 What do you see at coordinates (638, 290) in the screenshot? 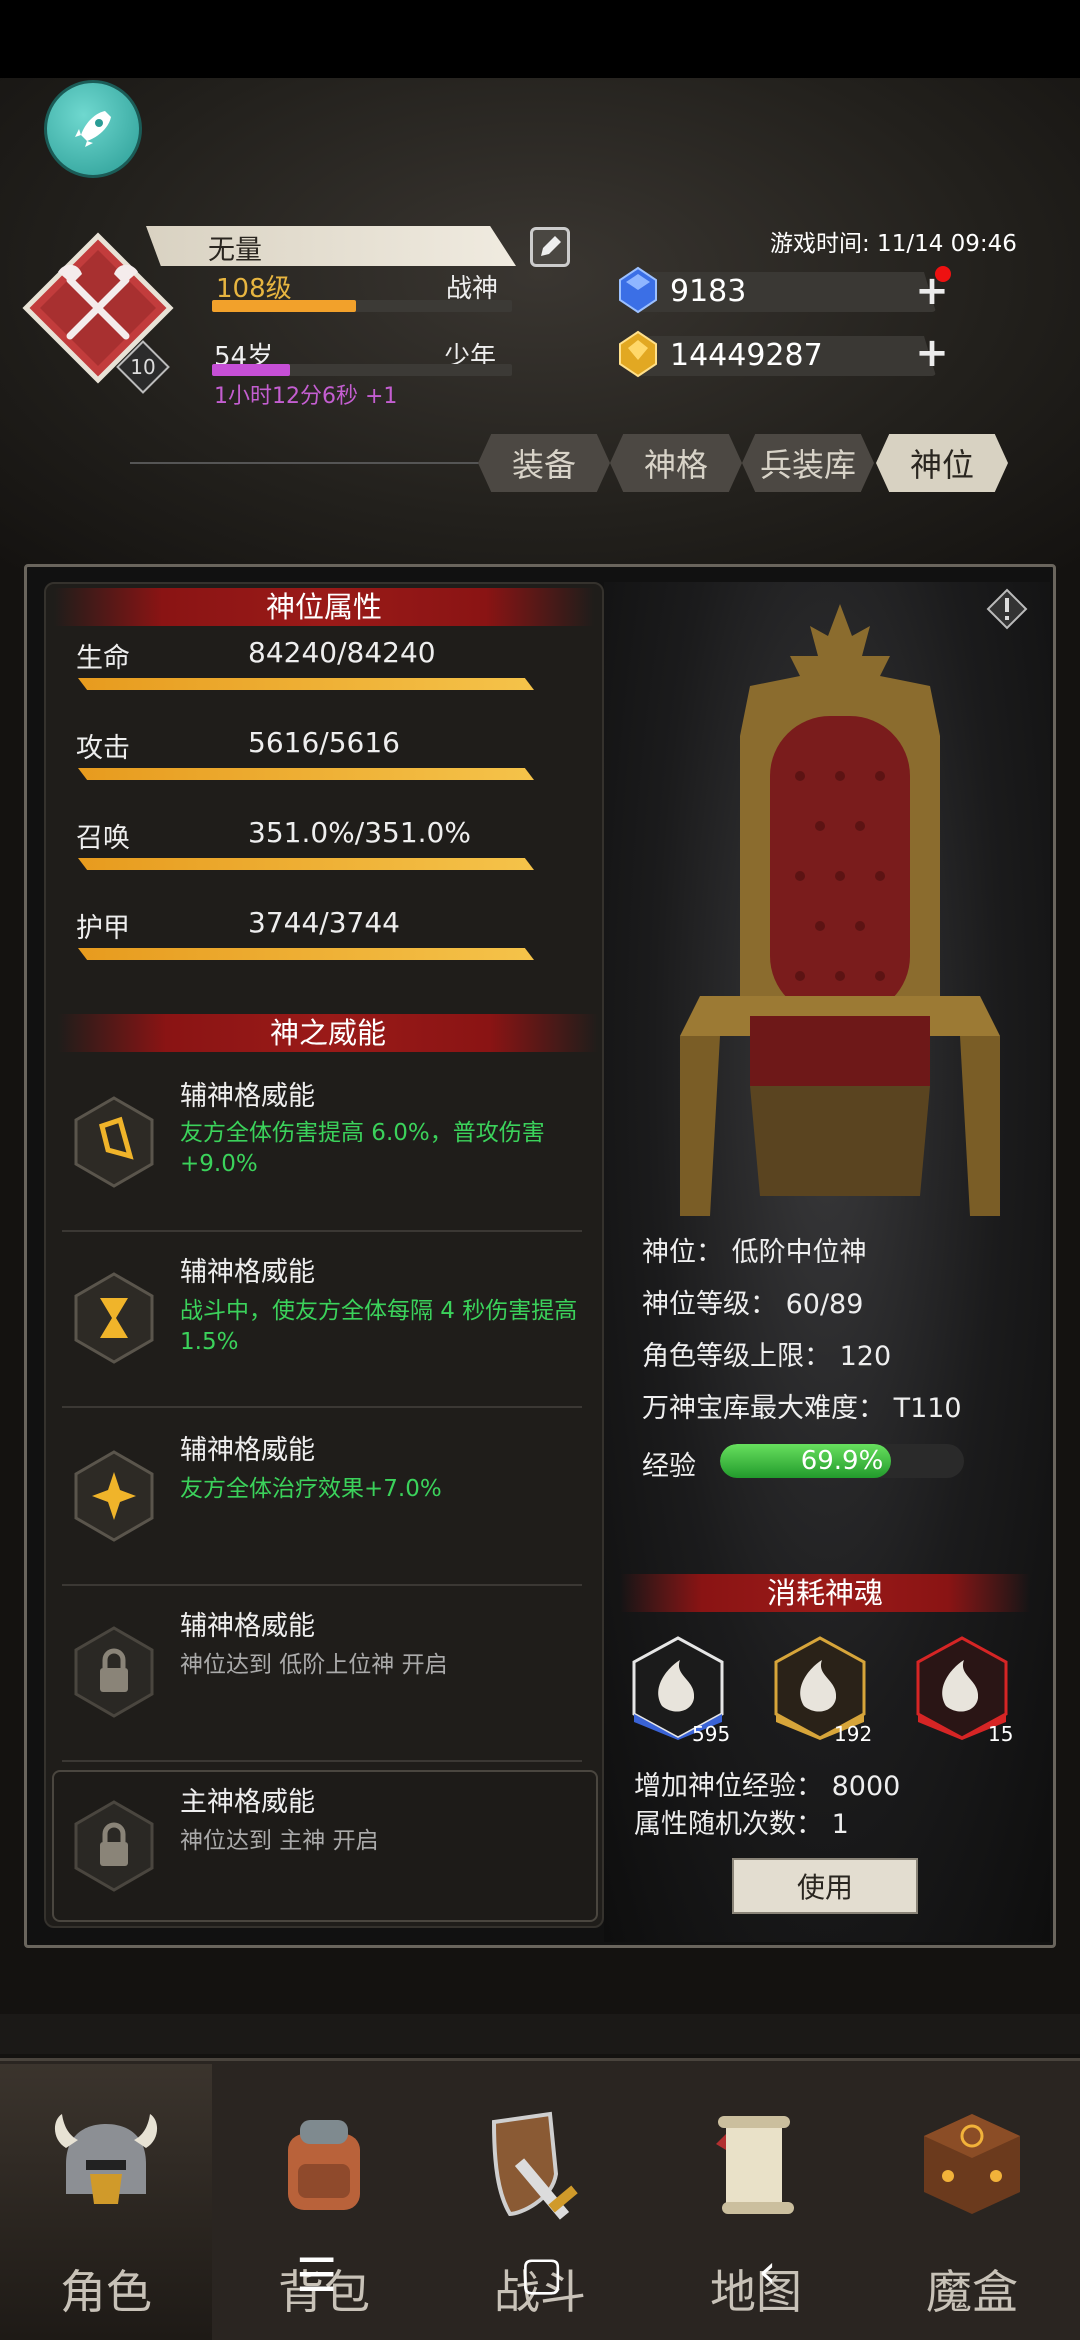
I see `blue-gem-icon` at bounding box center [638, 290].